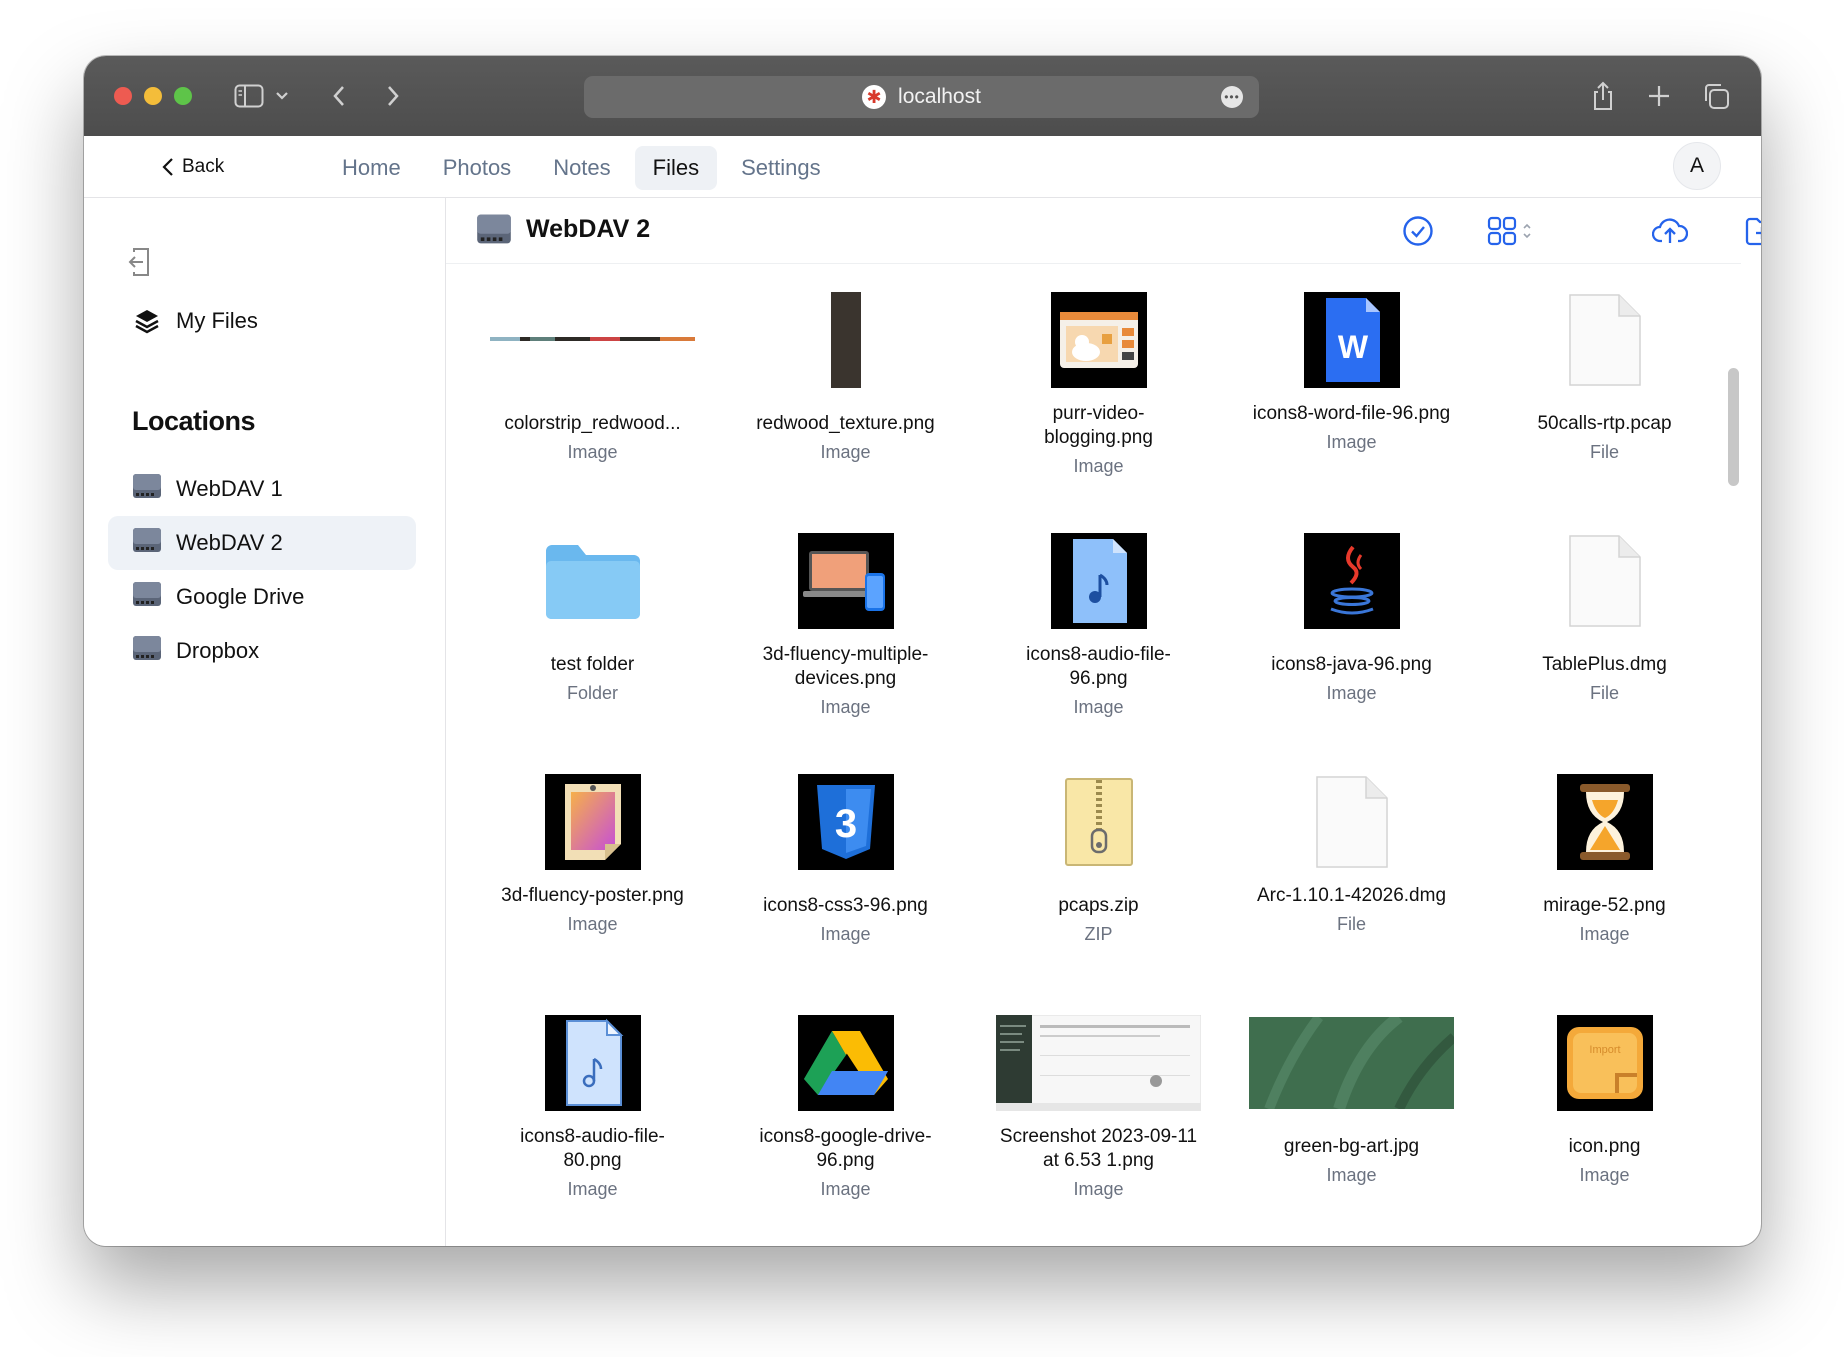  Describe the element at coordinates (282, 96) in the screenshot. I see `chevron-down-icon` at that location.